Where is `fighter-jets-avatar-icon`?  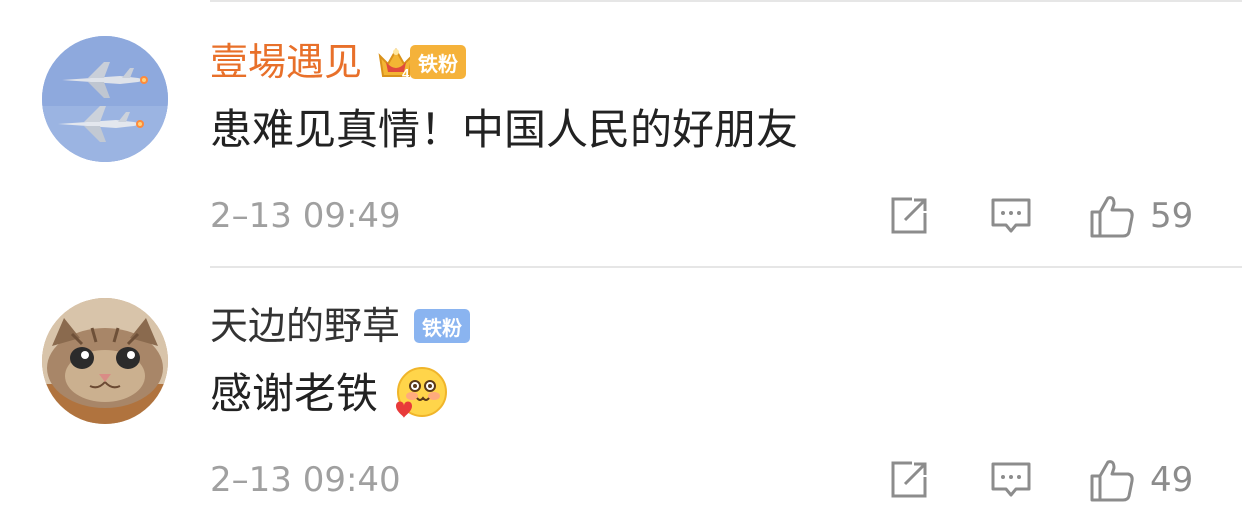 fighter-jets-avatar-icon is located at coordinates (105, 99).